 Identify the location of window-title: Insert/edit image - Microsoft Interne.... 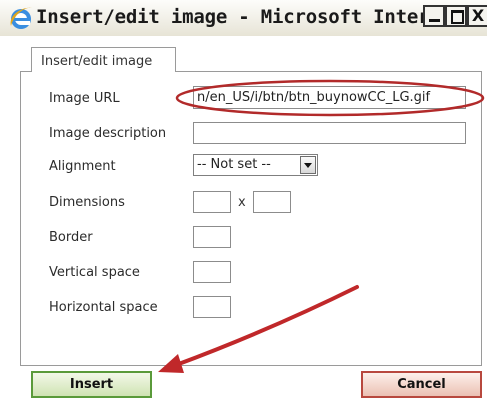
(261, 17).